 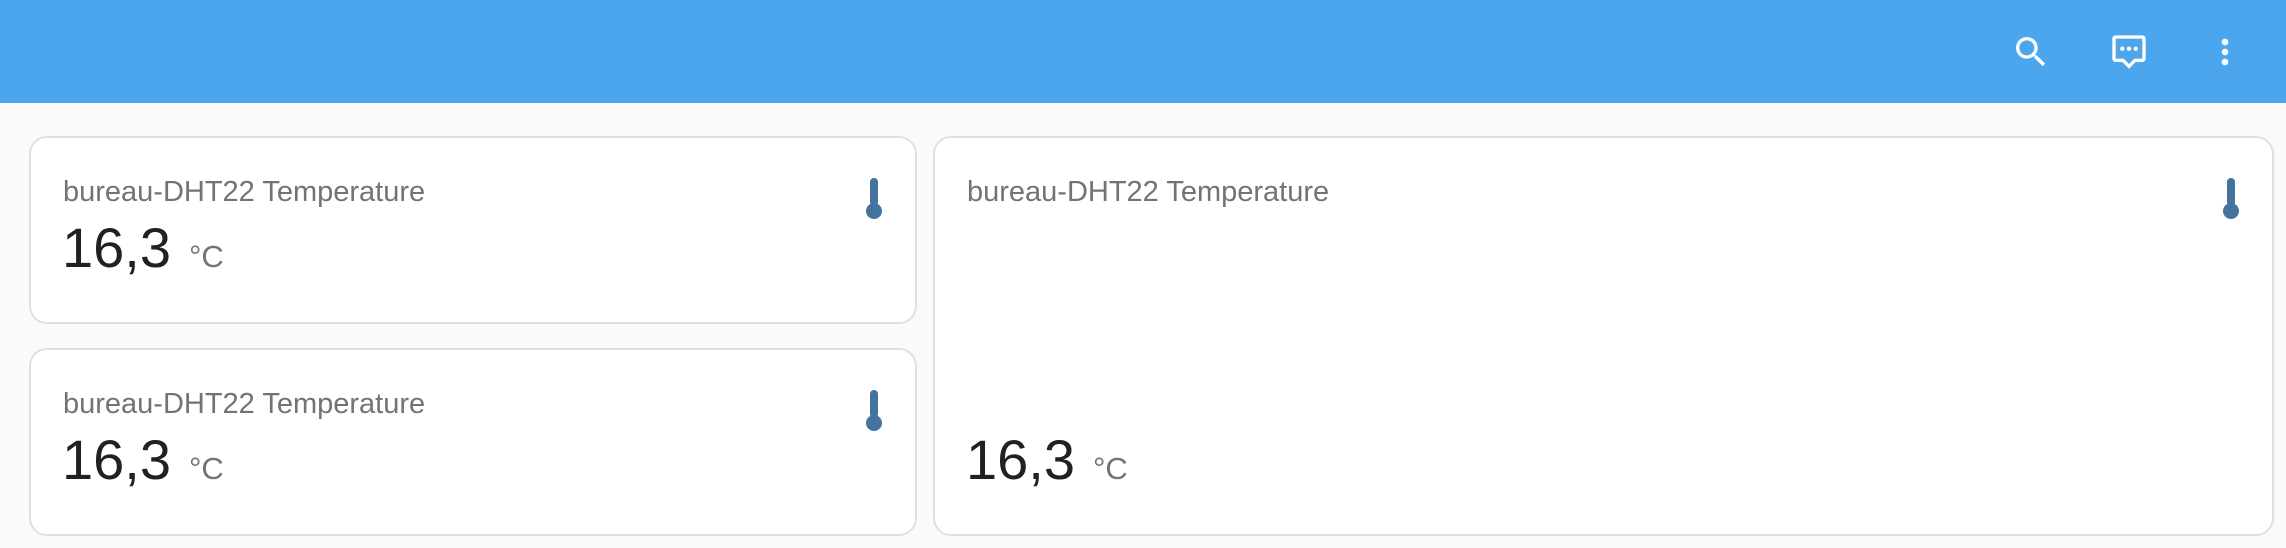 I want to click on search-icon, so click(x=2031, y=52).